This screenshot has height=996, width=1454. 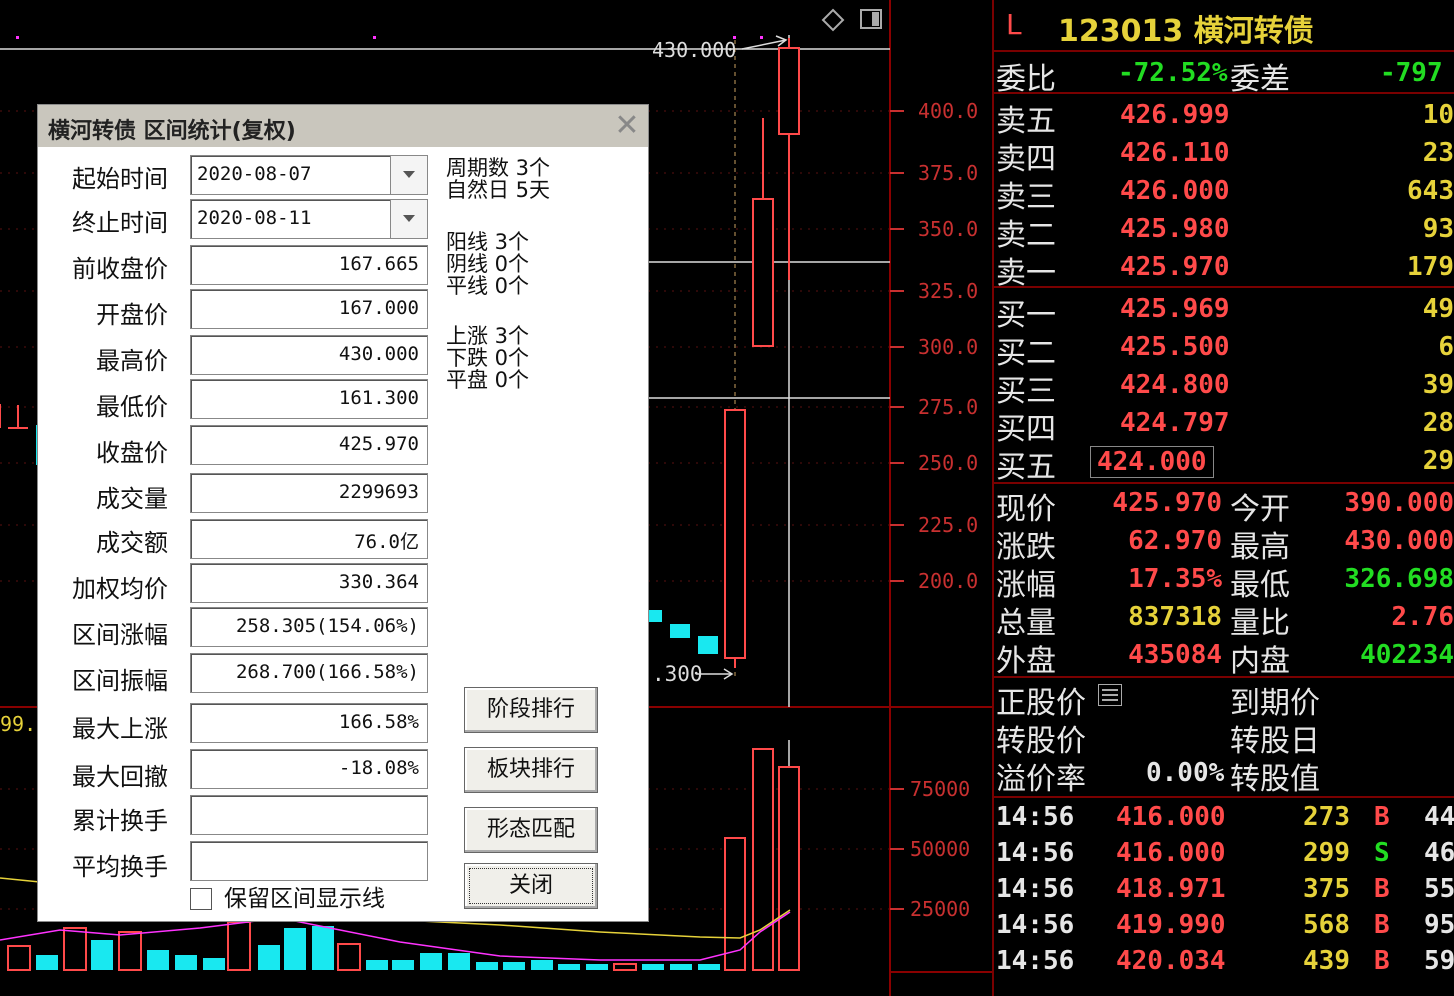 What do you see at coordinates (1438, 115) in the screenshot?
I see `ask-qty: 10` at bounding box center [1438, 115].